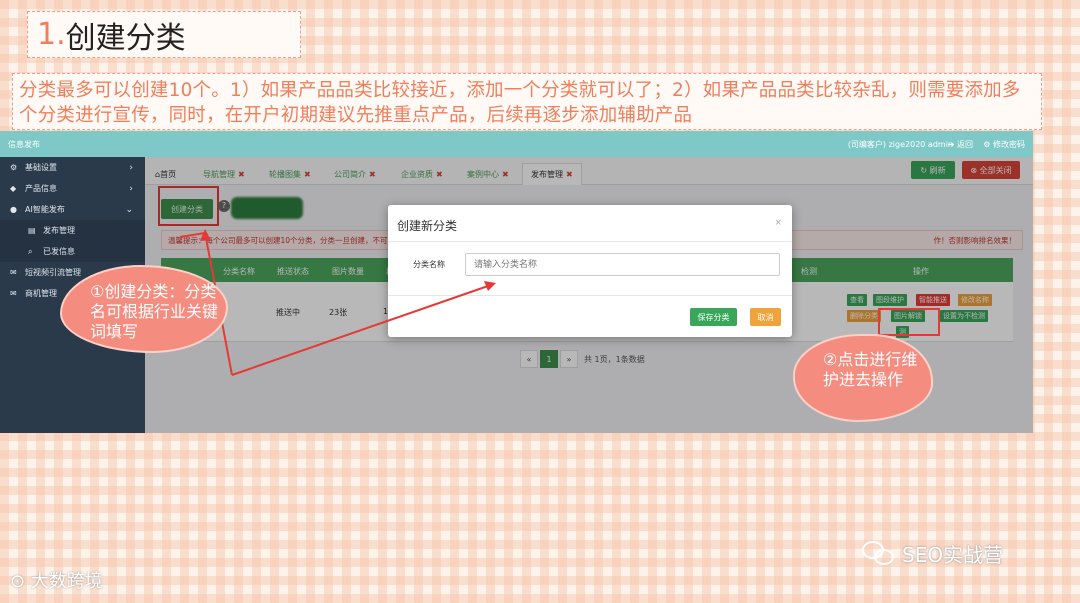 Image resolution: width=1080 pixels, height=603 pixels. I want to click on callout-maintain: ②点击进行维护进去操作, so click(870, 369).